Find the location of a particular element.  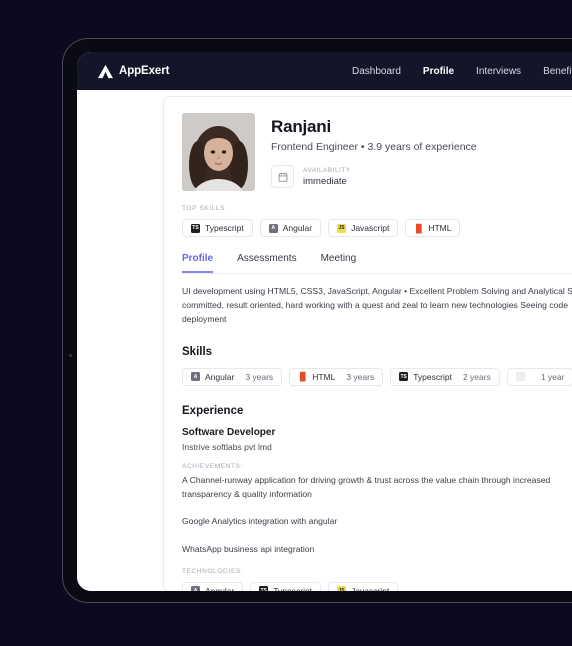

technology-chip: A Angular is located at coordinates (213, 586).